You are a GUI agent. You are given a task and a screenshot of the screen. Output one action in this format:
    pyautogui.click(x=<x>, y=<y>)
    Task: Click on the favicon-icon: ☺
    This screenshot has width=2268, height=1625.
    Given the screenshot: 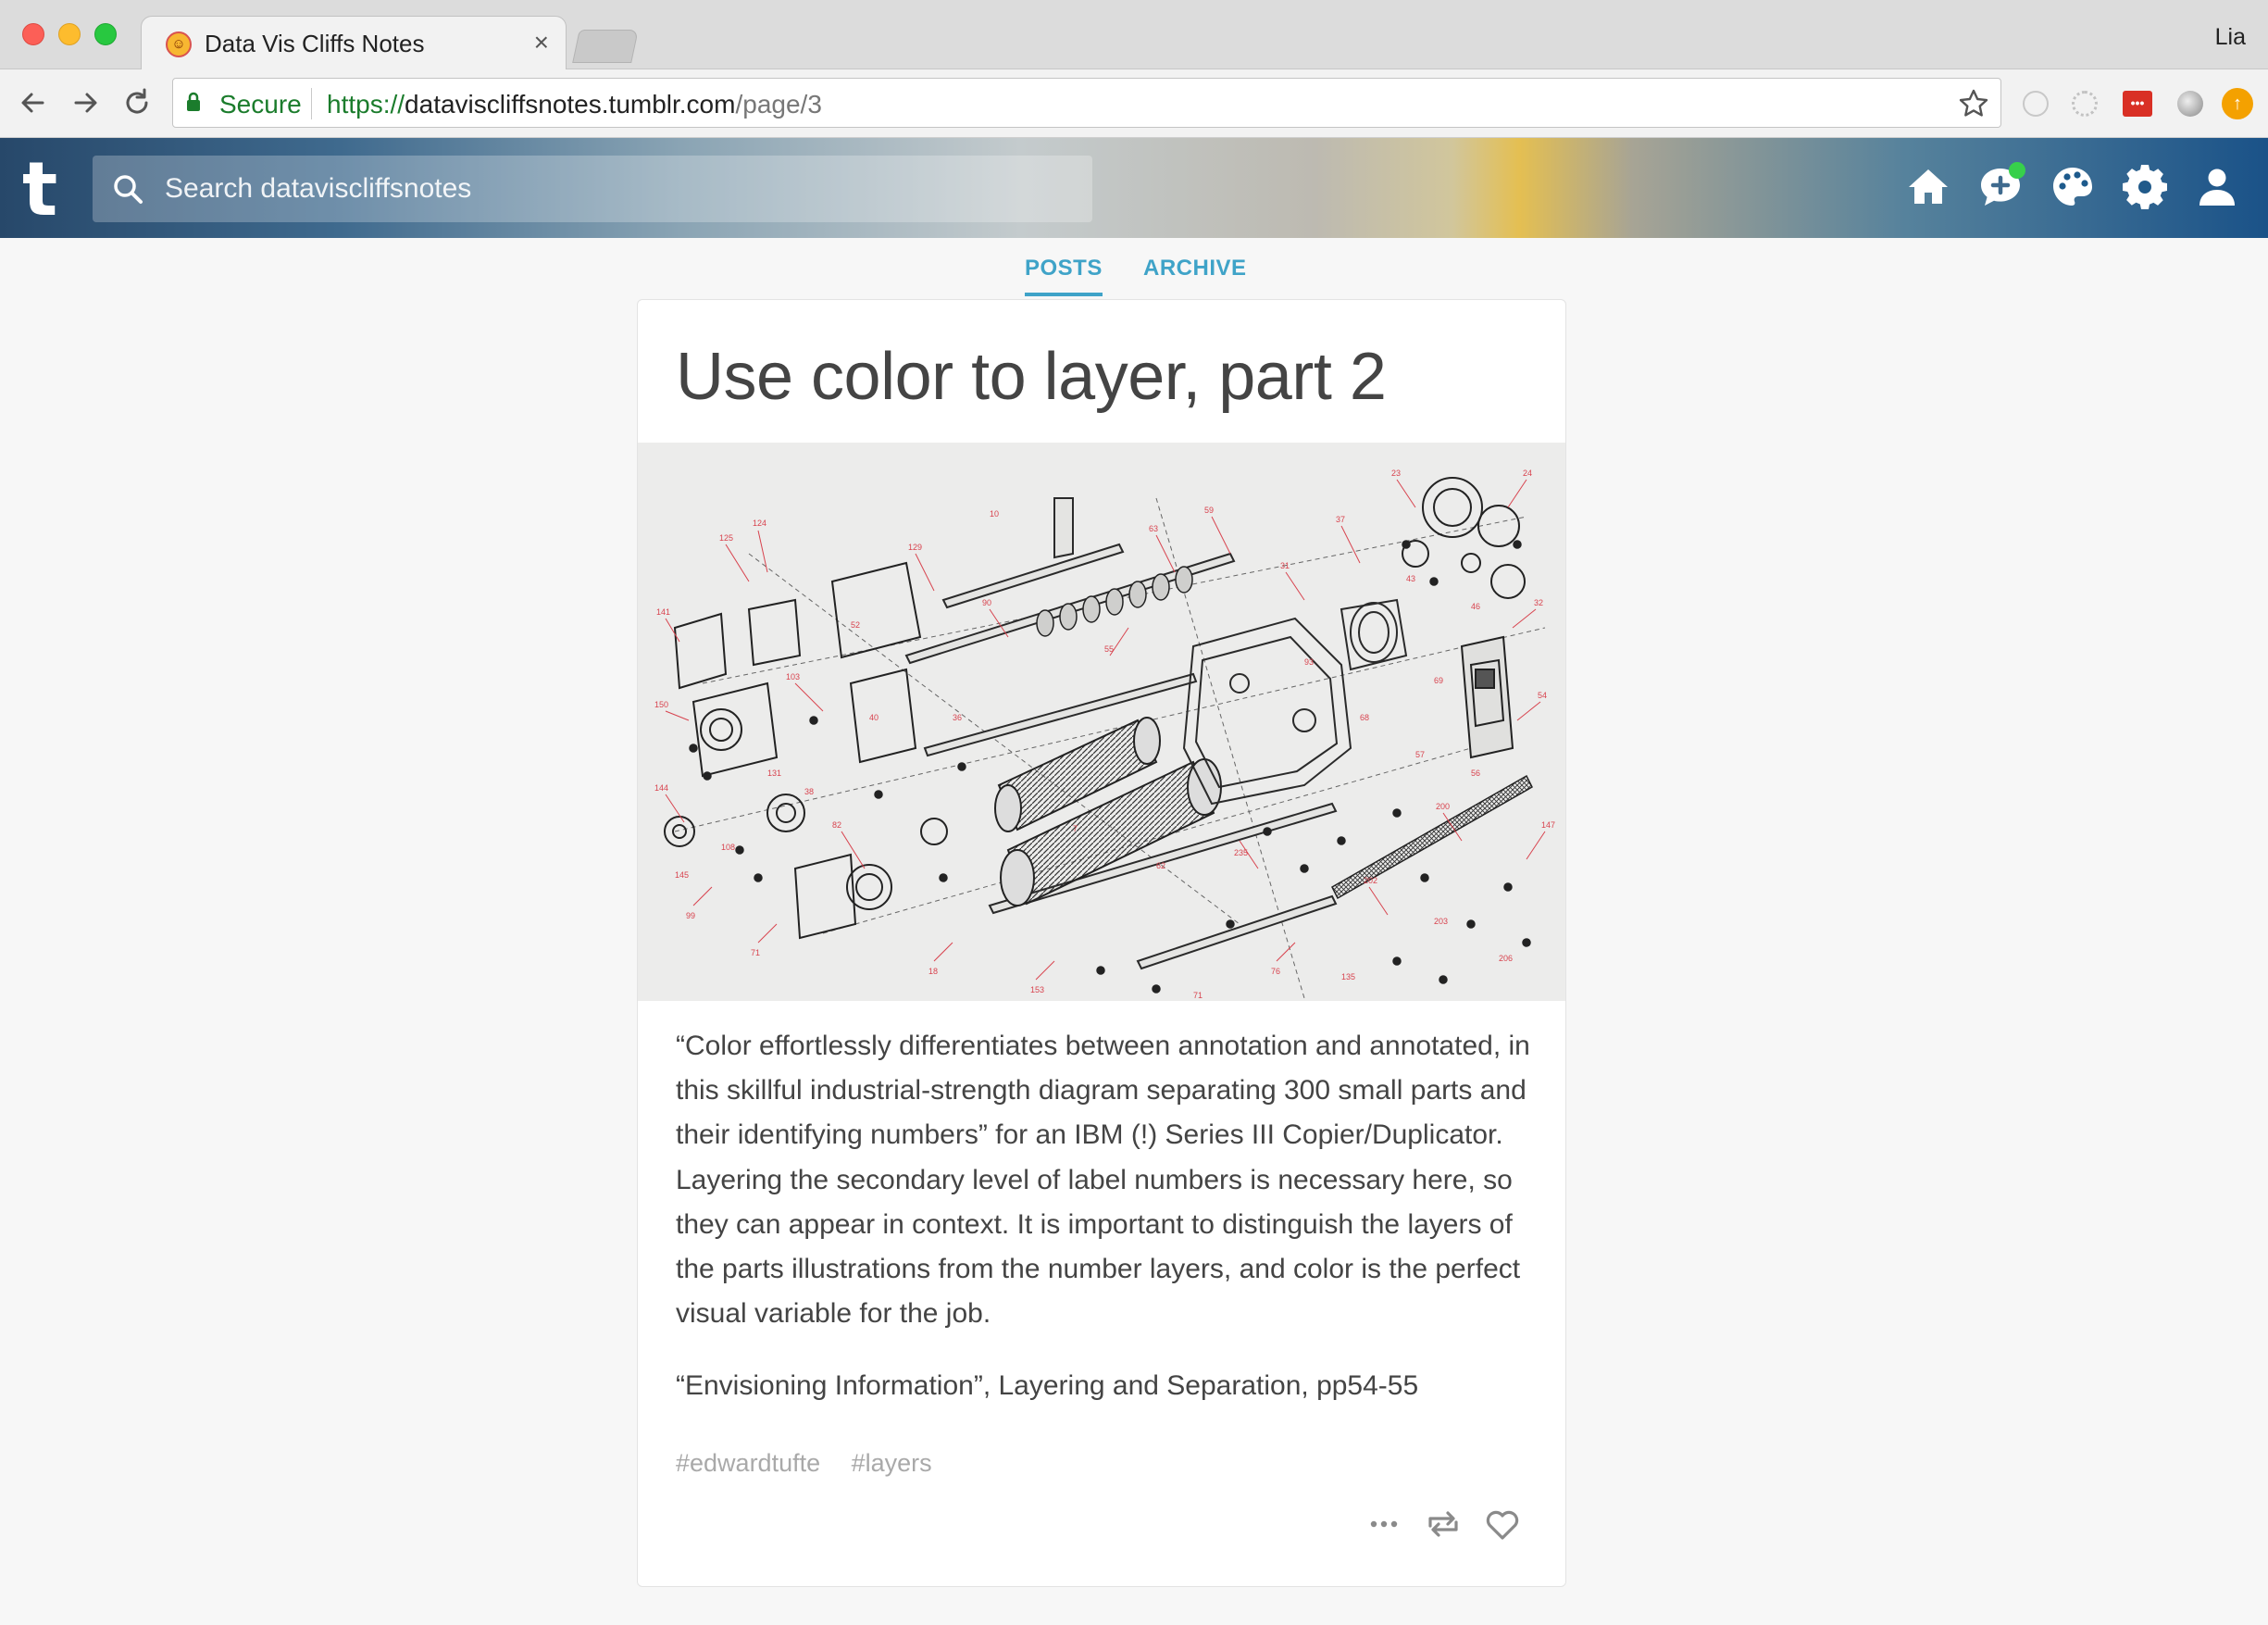 What is the action you would take?
    pyautogui.click(x=179, y=44)
    